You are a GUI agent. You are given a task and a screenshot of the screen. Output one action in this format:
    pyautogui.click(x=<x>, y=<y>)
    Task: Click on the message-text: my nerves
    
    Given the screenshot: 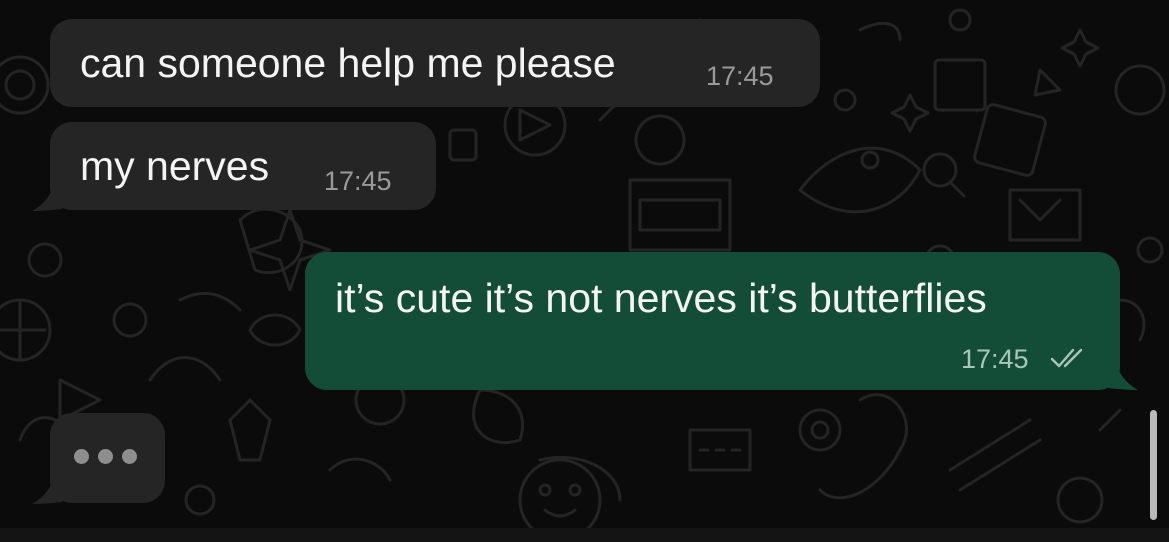 What is the action you would take?
    pyautogui.click(x=175, y=166)
    